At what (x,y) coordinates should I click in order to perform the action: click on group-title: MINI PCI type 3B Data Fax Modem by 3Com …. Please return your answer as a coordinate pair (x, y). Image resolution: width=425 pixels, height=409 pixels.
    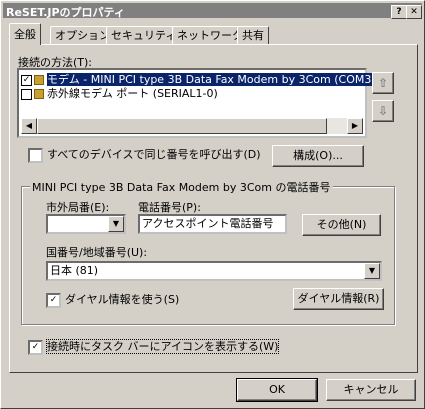
    Looking at the image, I should click on (181, 187).